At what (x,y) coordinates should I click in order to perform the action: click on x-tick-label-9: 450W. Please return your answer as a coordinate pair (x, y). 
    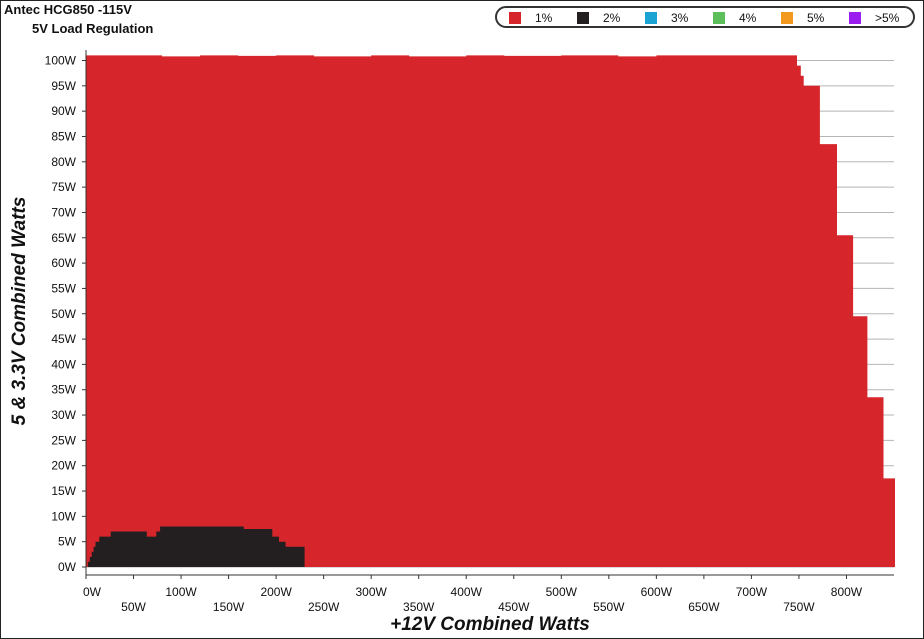
    Looking at the image, I should click on (514, 607).